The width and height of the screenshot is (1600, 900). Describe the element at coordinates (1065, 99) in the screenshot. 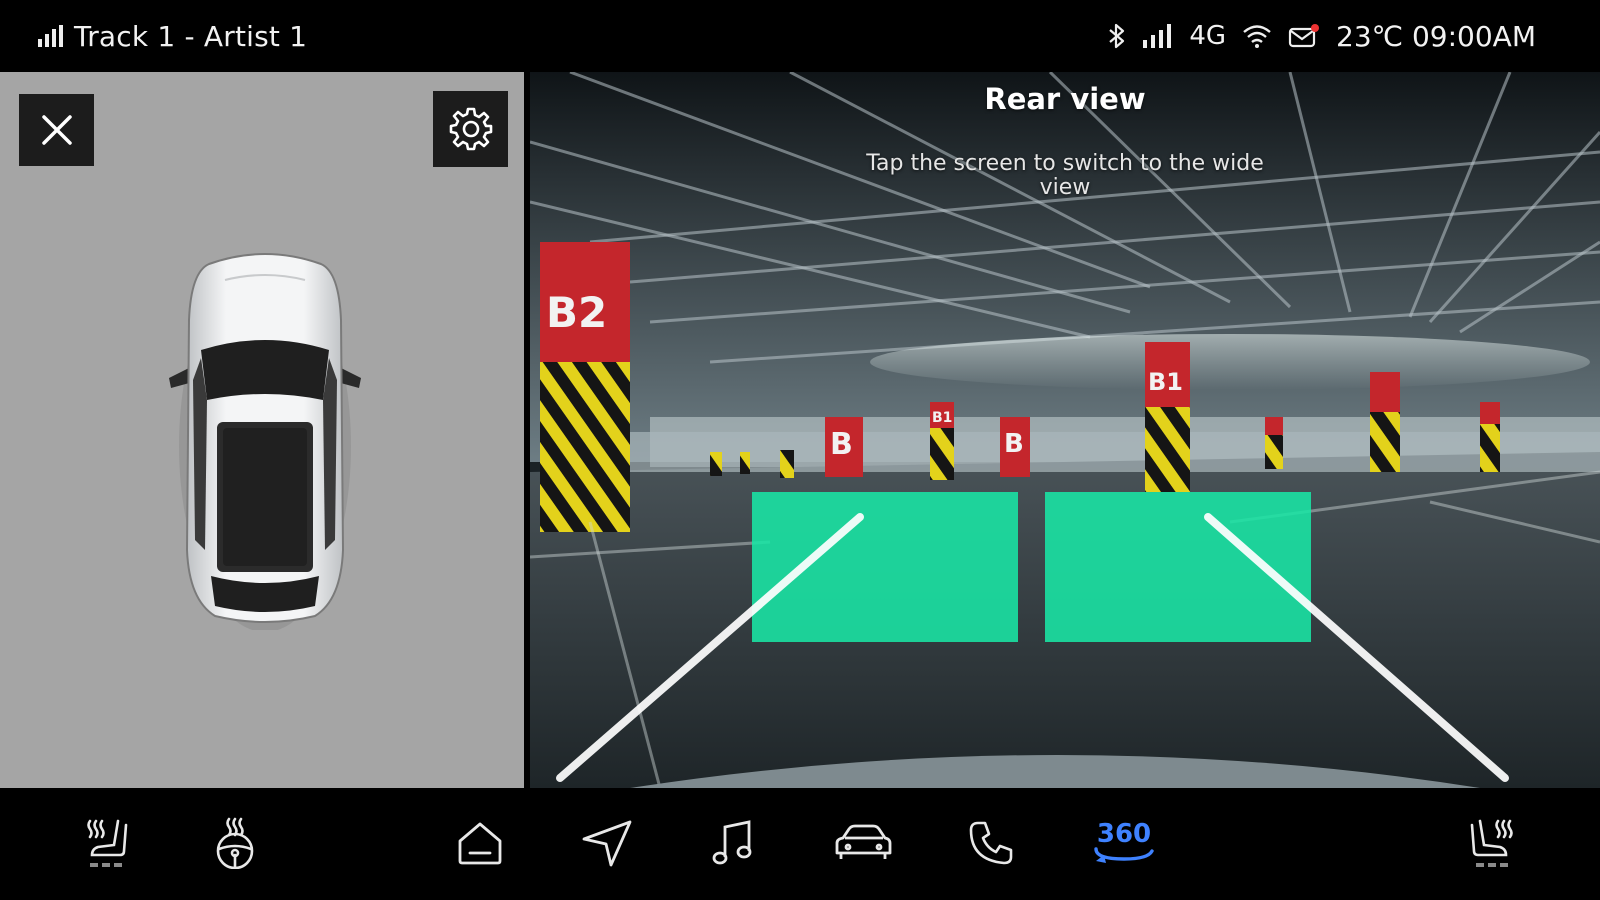

I see `camera-view-title: Rear view` at that location.